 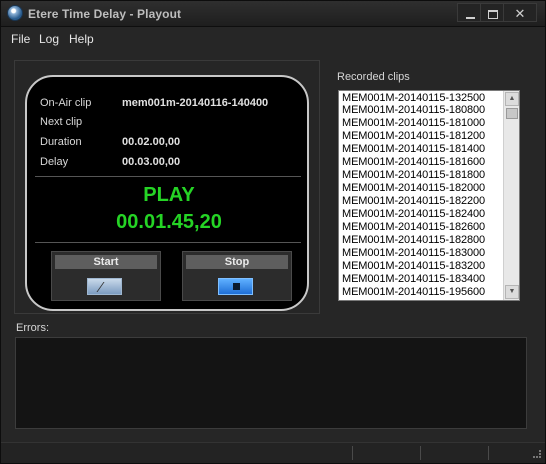 What do you see at coordinates (493, 15) in the screenshot?
I see `maximize-icon` at bounding box center [493, 15].